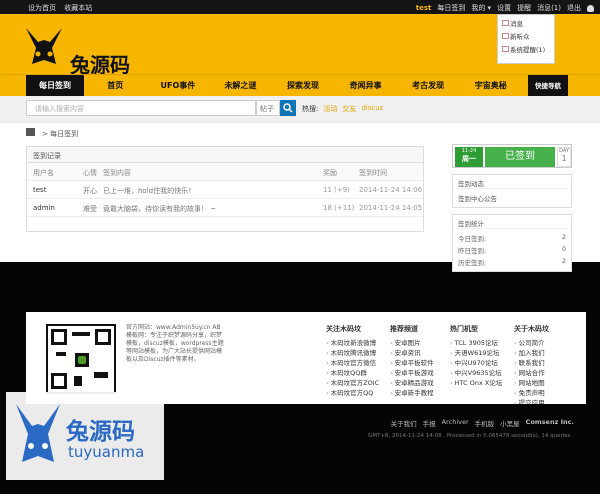  What do you see at coordinates (412, 343) in the screenshot?
I see `footer-link: 安卓图片` at bounding box center [412, 343].